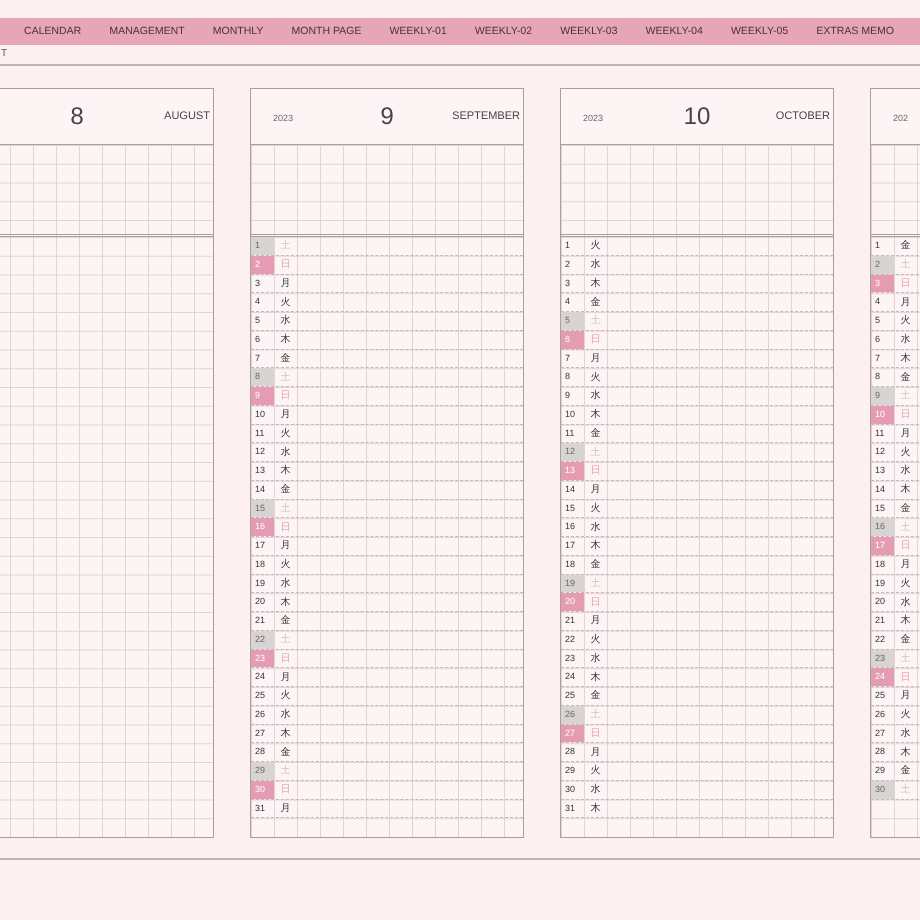 The image size is (920, 920). What do you see at coordinates (486, 116) in the screenshot?
I see `month-name: SEPTEMBER` at bounding box center [486, 116].